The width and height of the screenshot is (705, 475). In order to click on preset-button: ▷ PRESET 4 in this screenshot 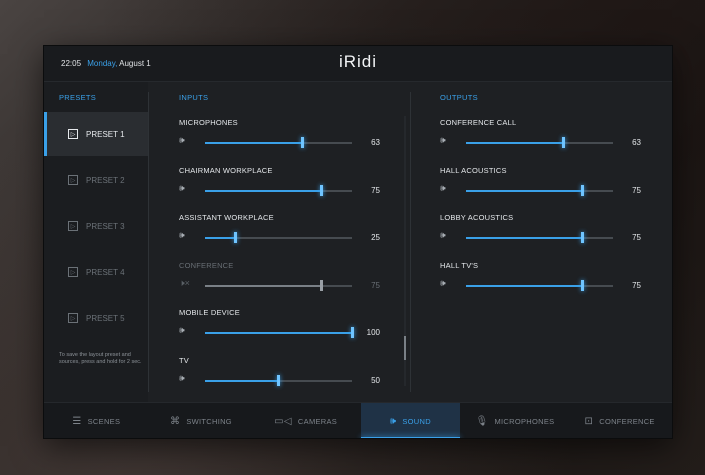, I will do `click(96, 272)`.